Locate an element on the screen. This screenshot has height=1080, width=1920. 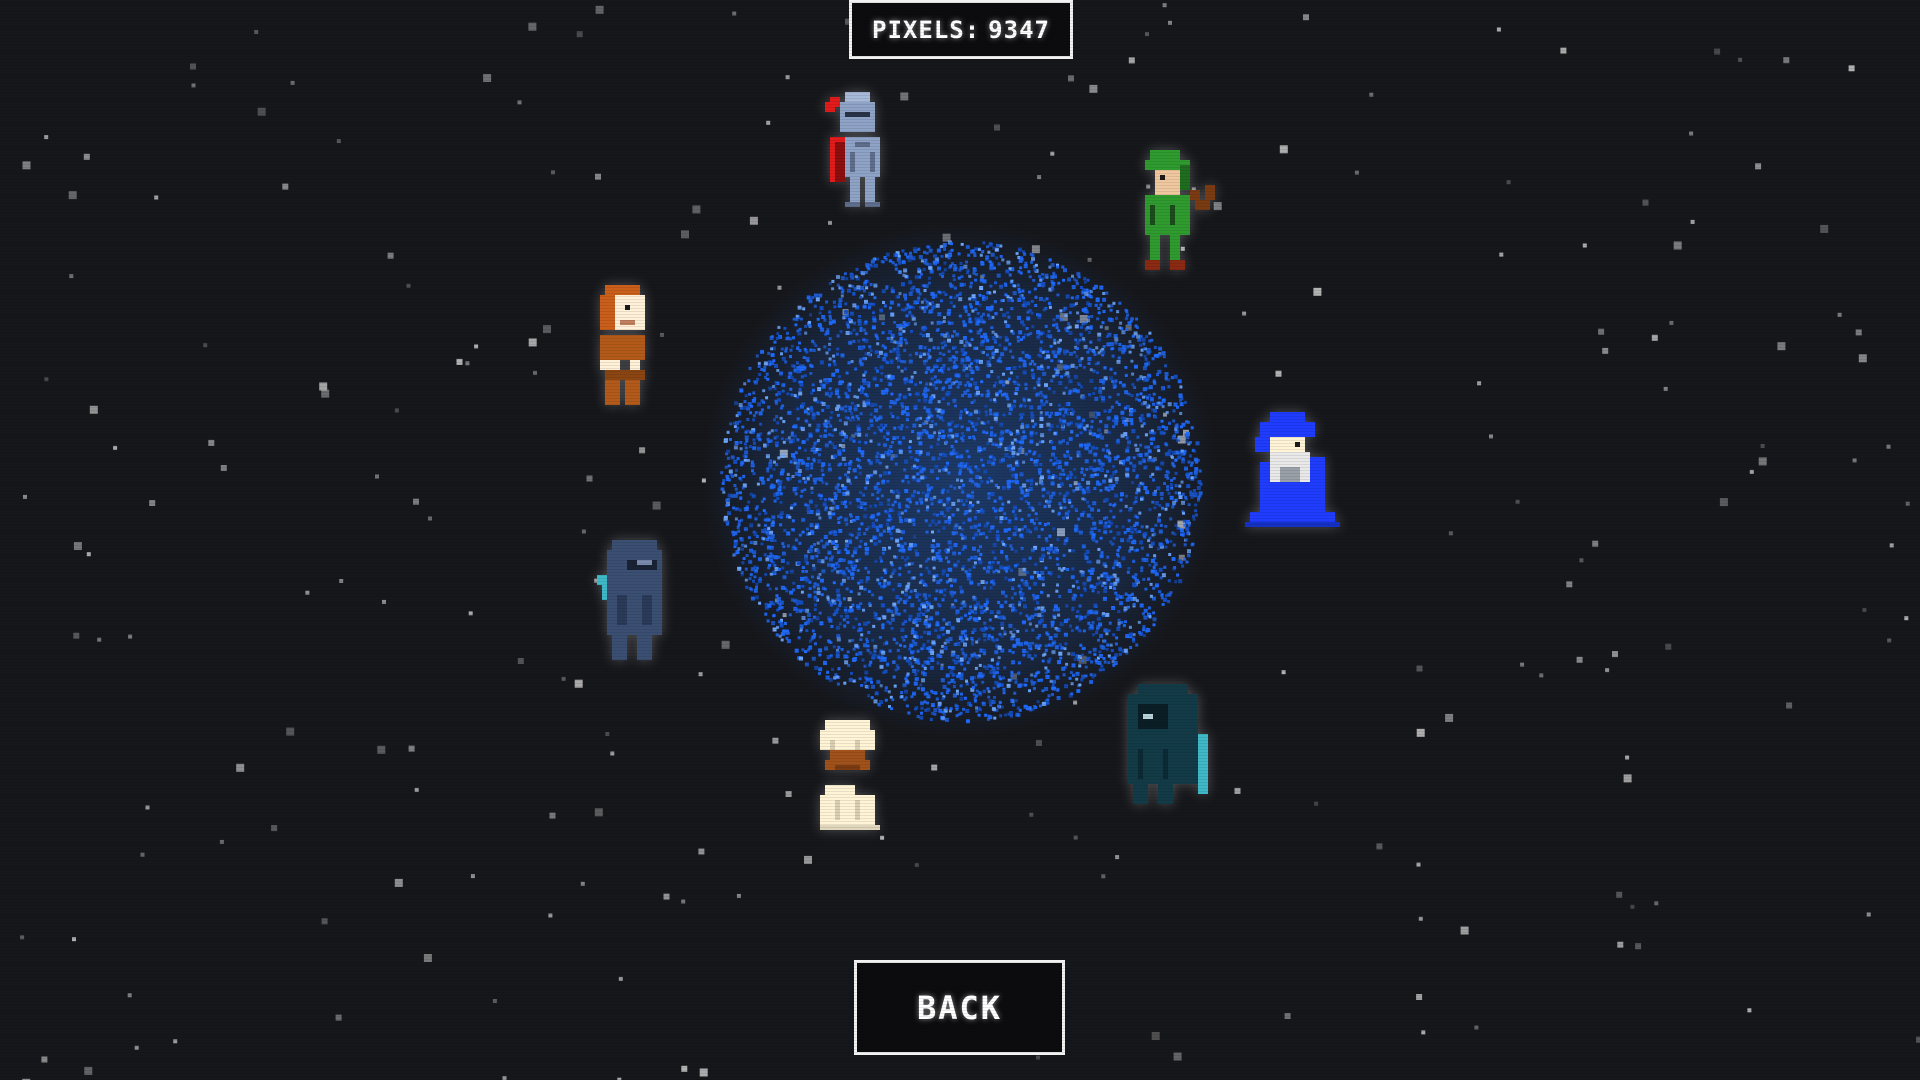
archer-sprite is located at coordinates (1180, 210).